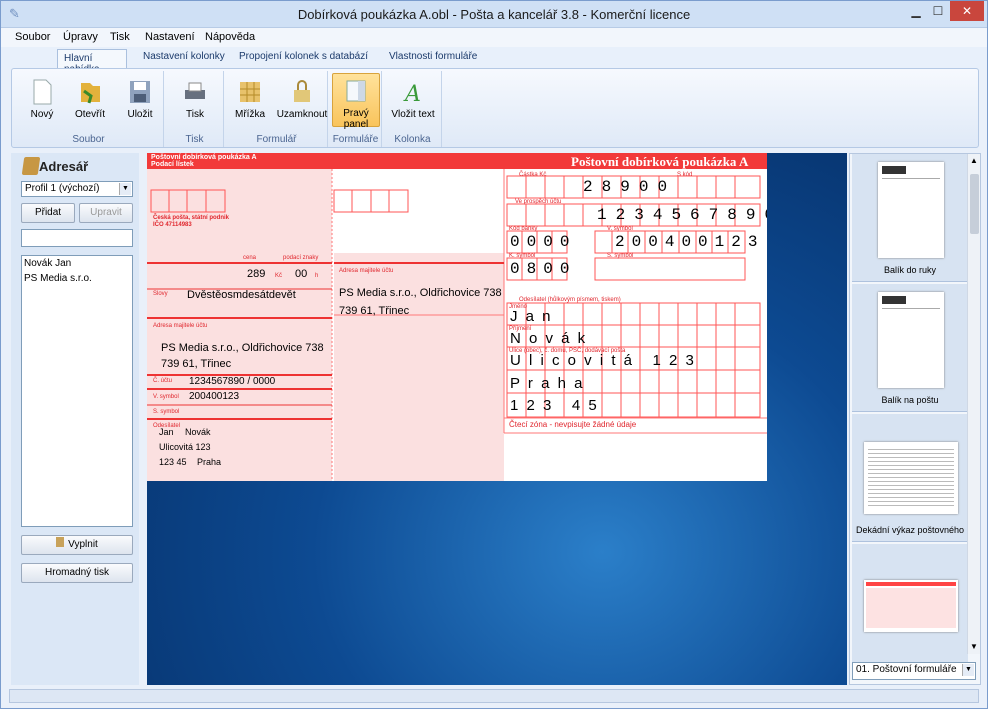 The height and width of the screenshot is (709, 988). What do you see at coordinates (317, 276) in the screenshot?
I see `h-label: h` at bounding box center [317, 276].